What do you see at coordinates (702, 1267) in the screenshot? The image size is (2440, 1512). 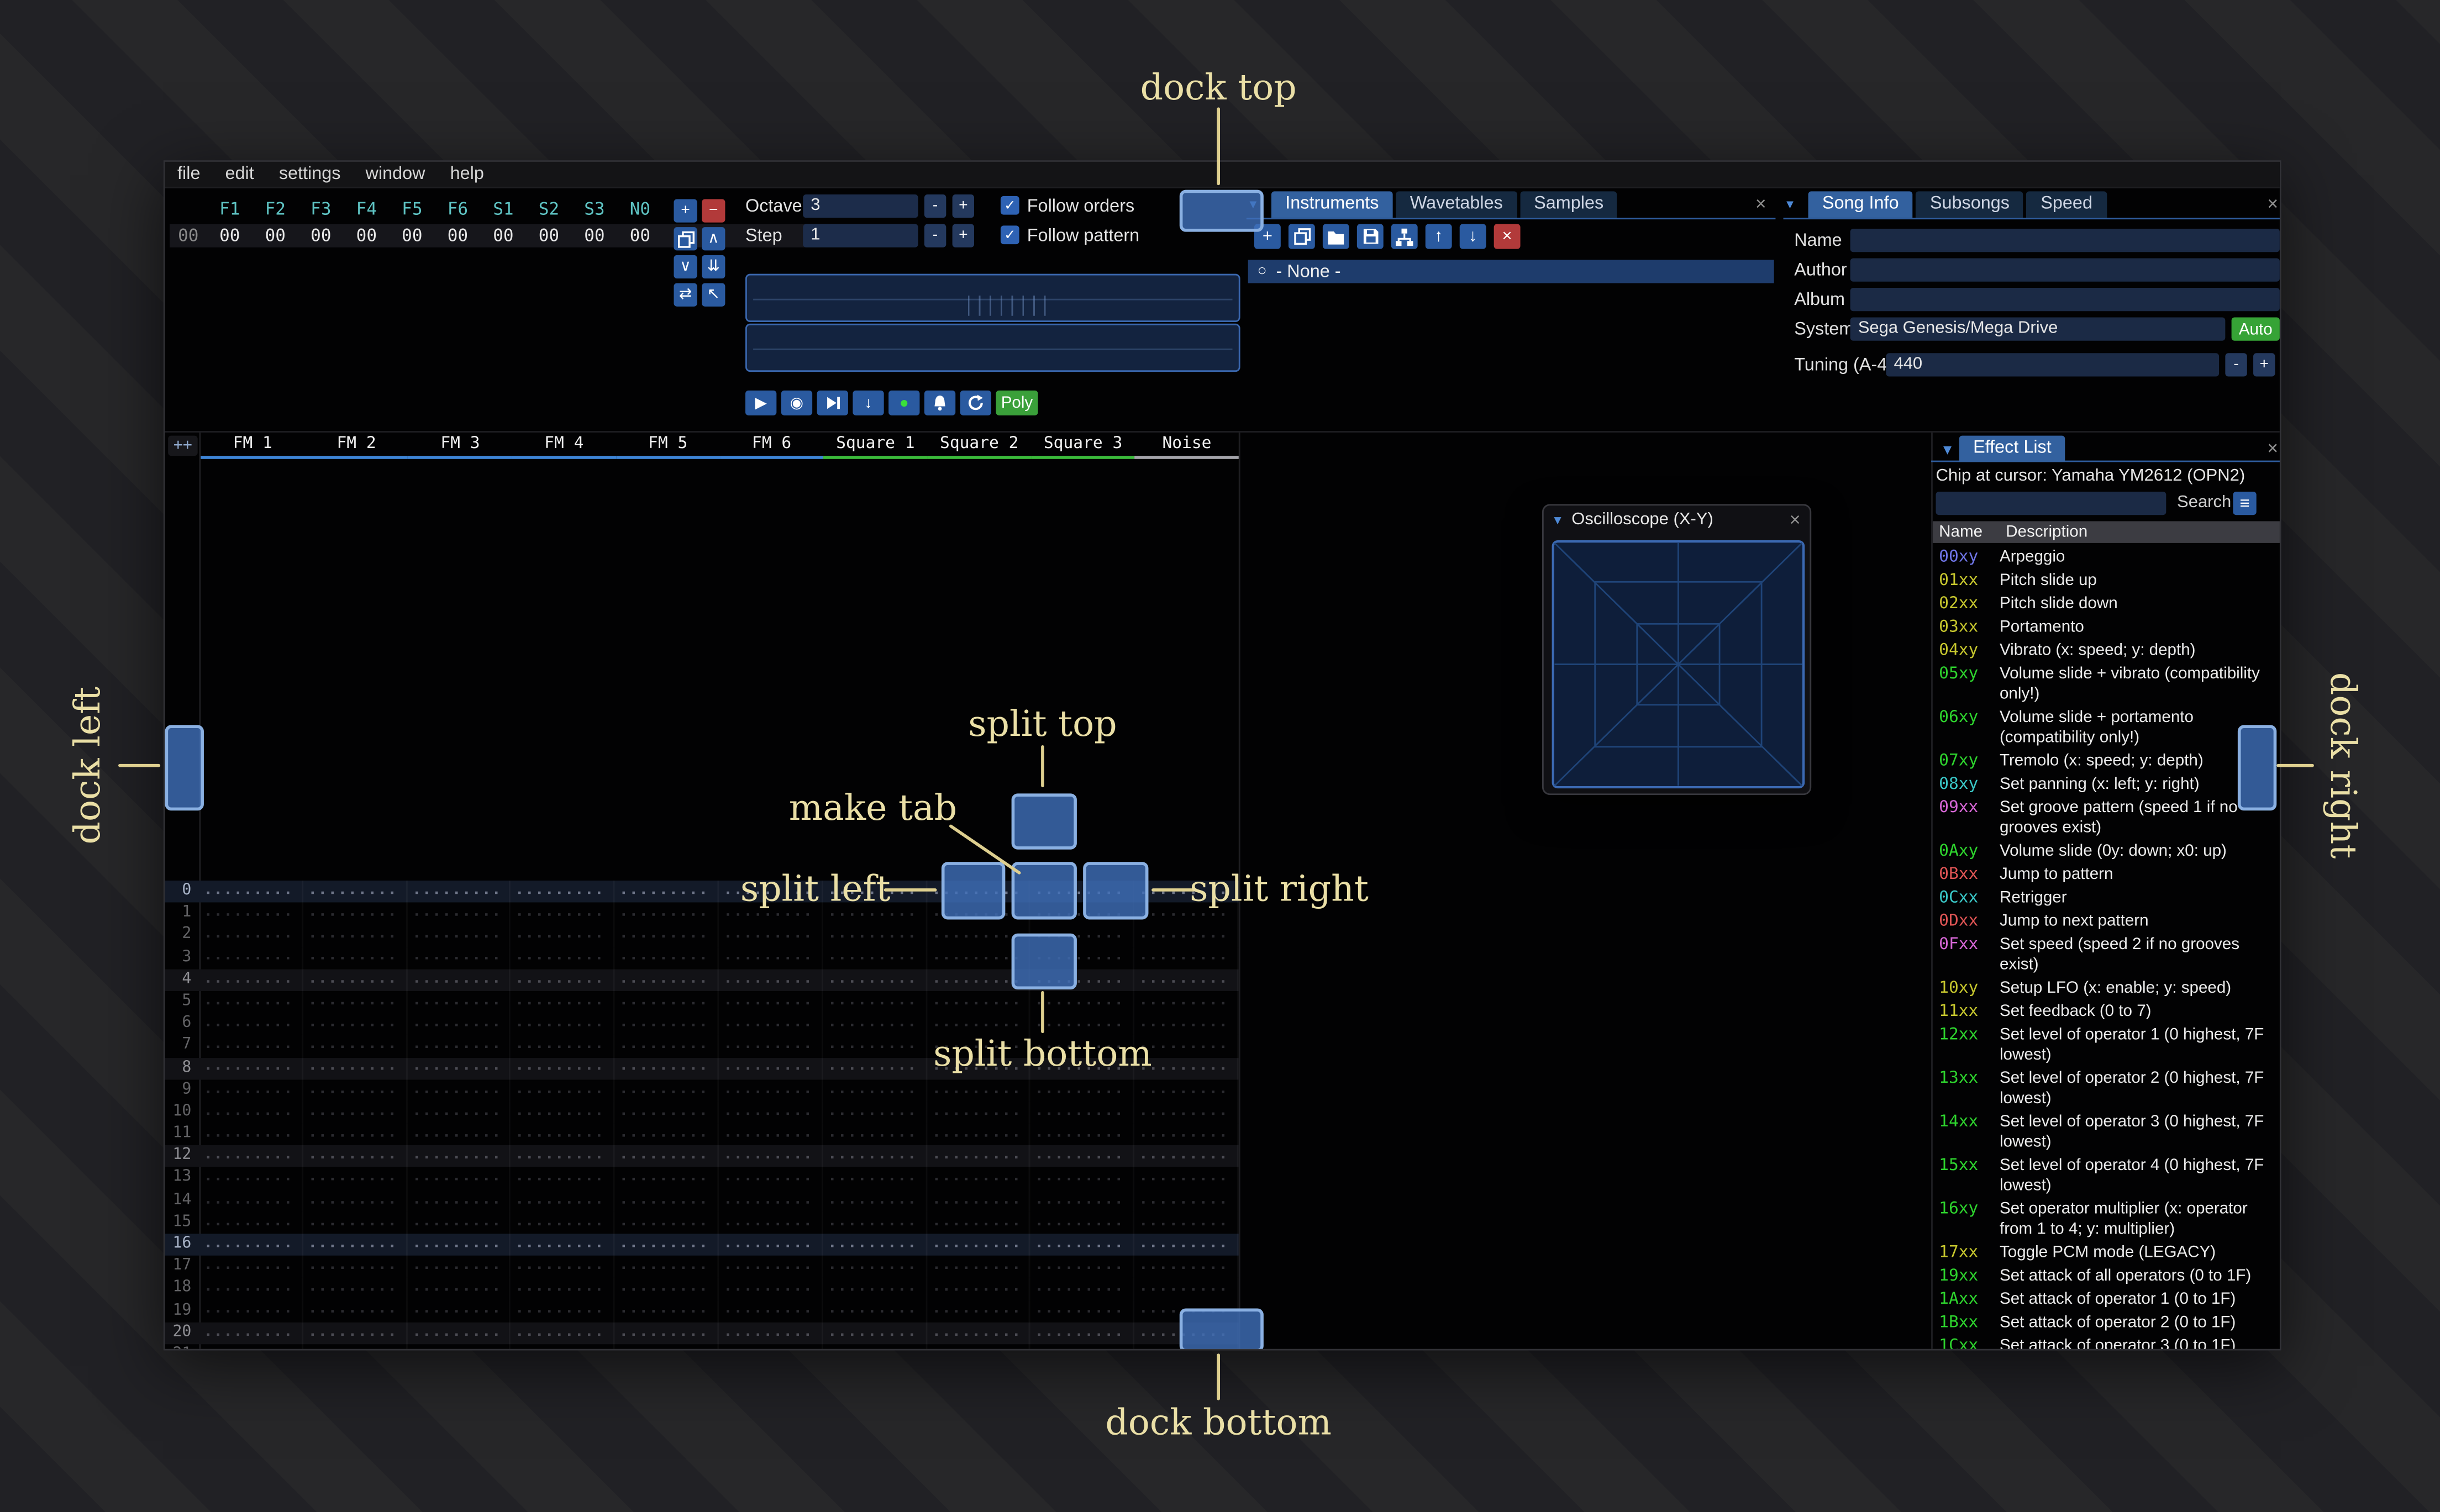 I see `pattern-row-17: 17` at bounding box center [702, 1267].